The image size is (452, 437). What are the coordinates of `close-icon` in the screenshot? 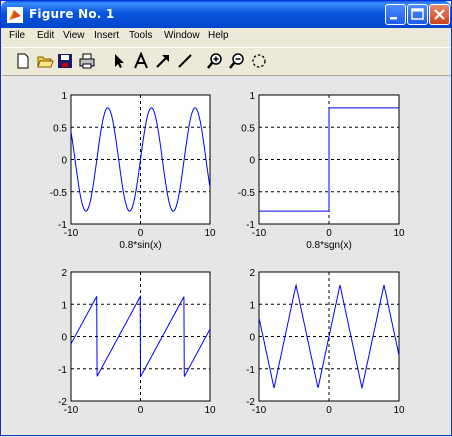 It's located at (439, 14).